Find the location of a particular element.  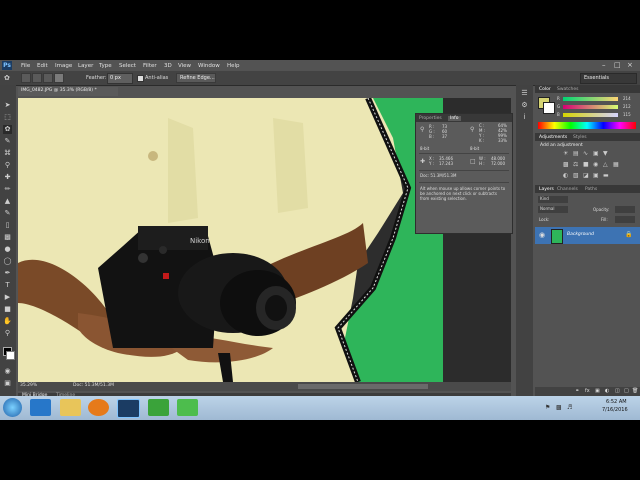

taskbar-date: 7/16/2016 is located at coordinates (615, 410).